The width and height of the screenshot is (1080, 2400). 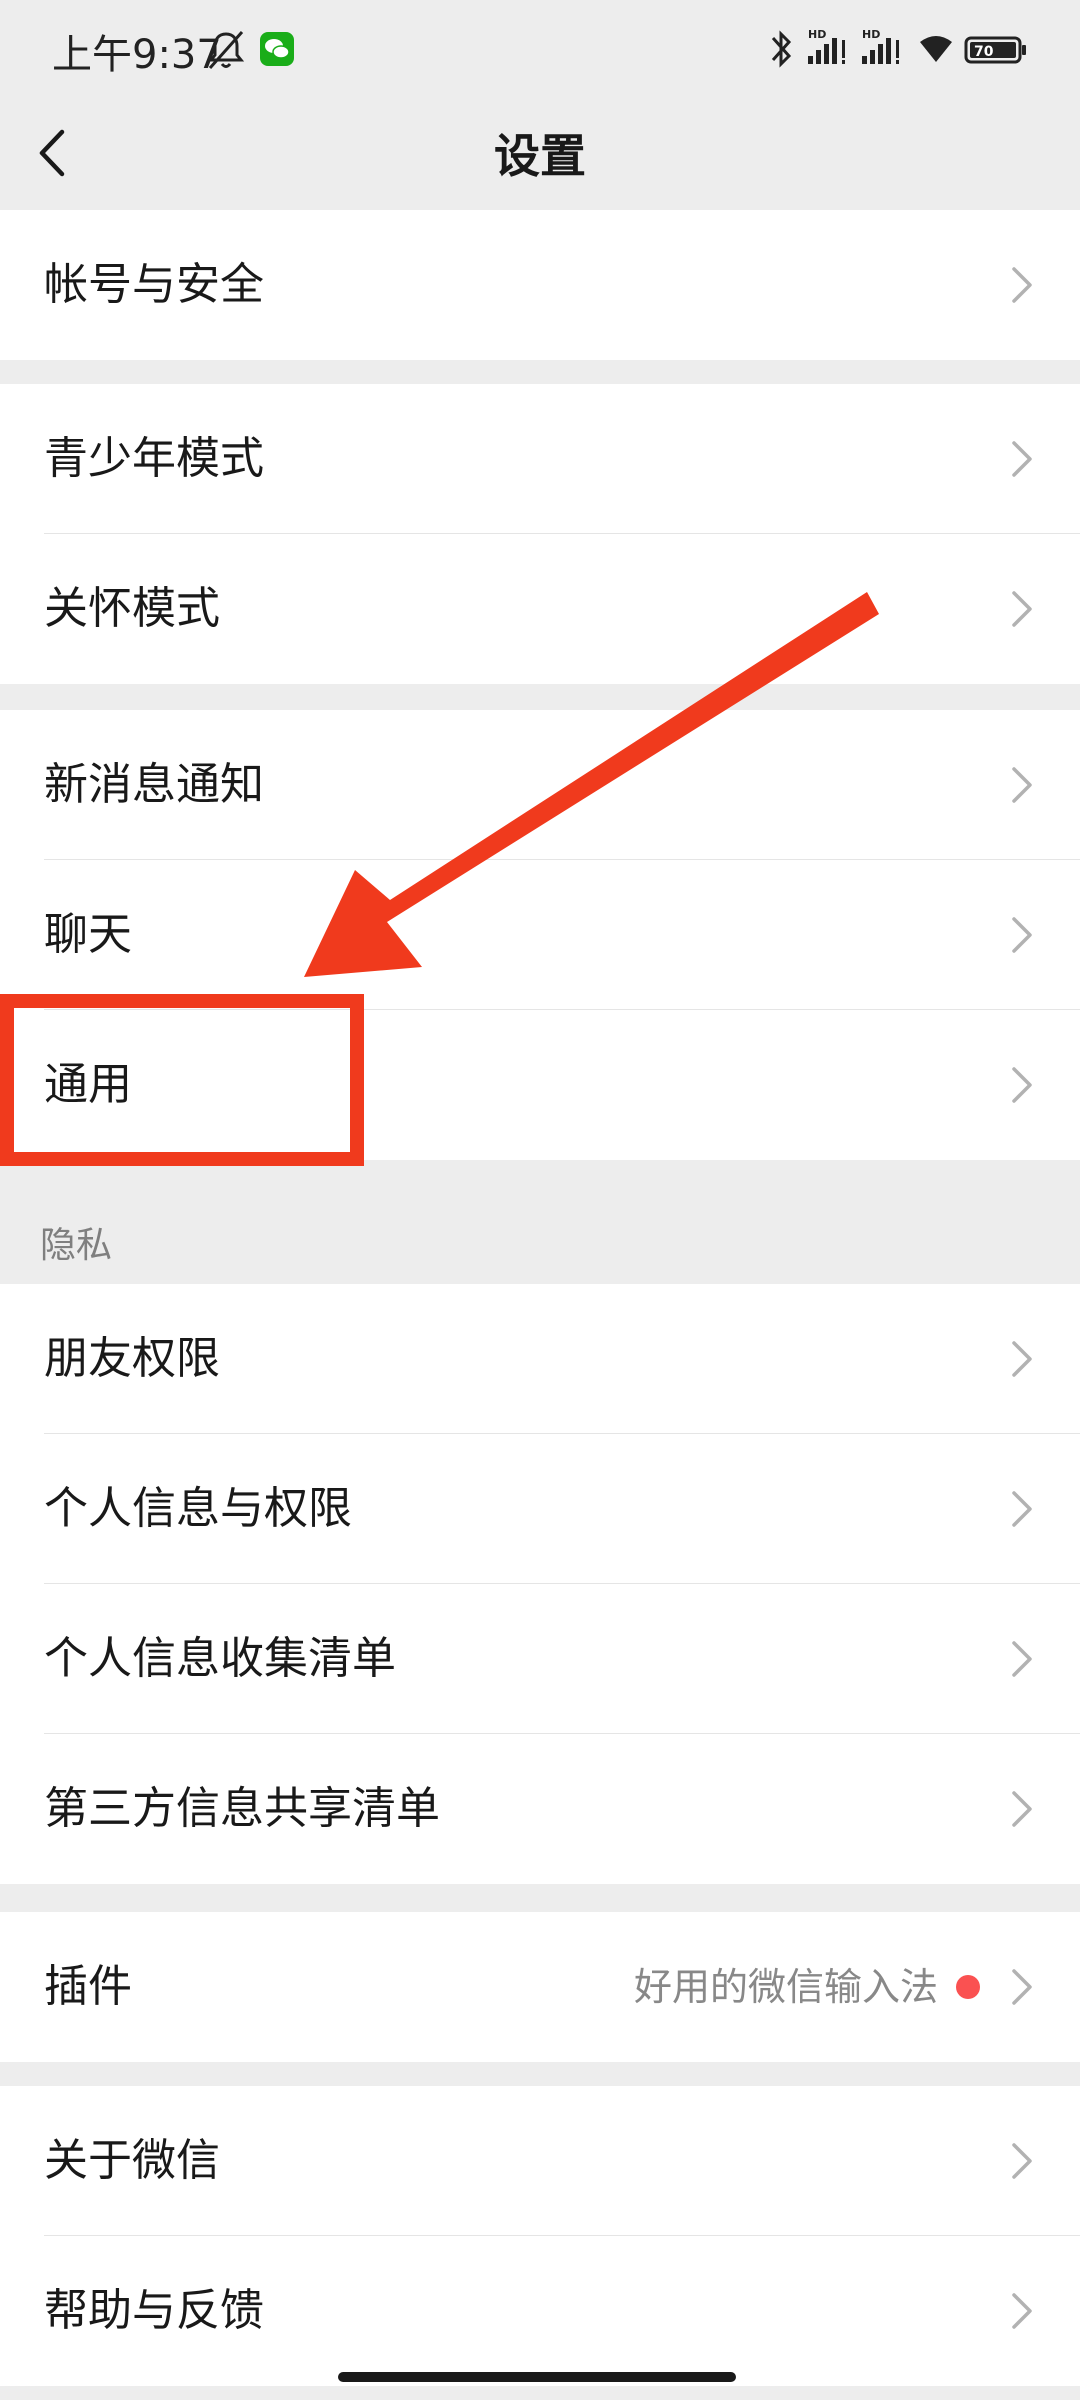 What do you see at coordinates (132, 608) in the screenshot?
I see `settings-item-label: 关怀模式` at bounding box center [132, 608].